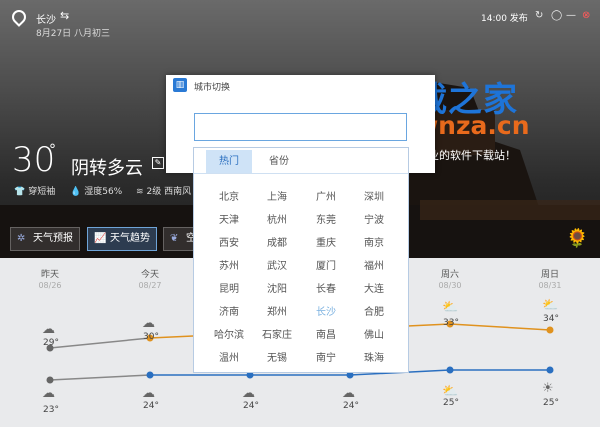  Describe the element at coordinates (229, 218) in the screenshot. I see `city-option: 天津` at that location.